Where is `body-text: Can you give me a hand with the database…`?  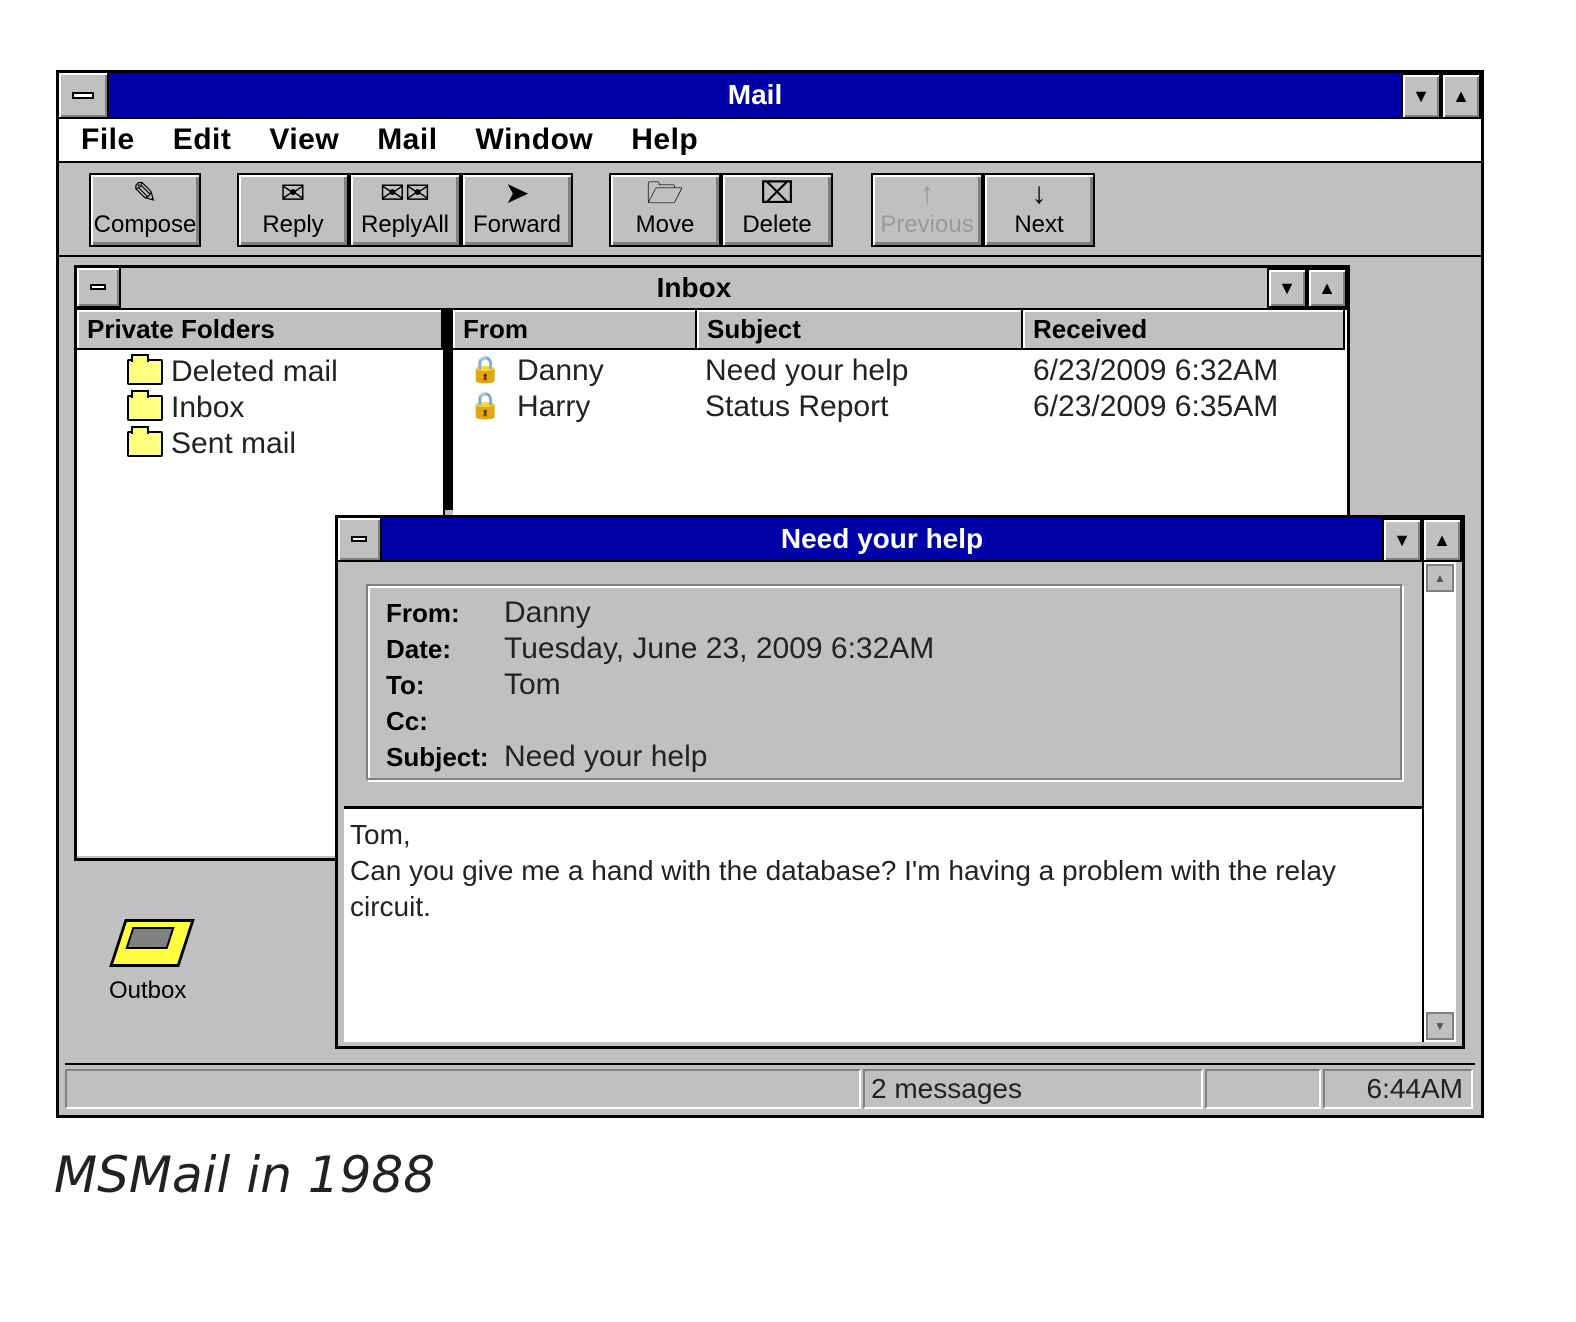 body-text: Can you give me a hand with the database… is located at coordinates (843, 888).